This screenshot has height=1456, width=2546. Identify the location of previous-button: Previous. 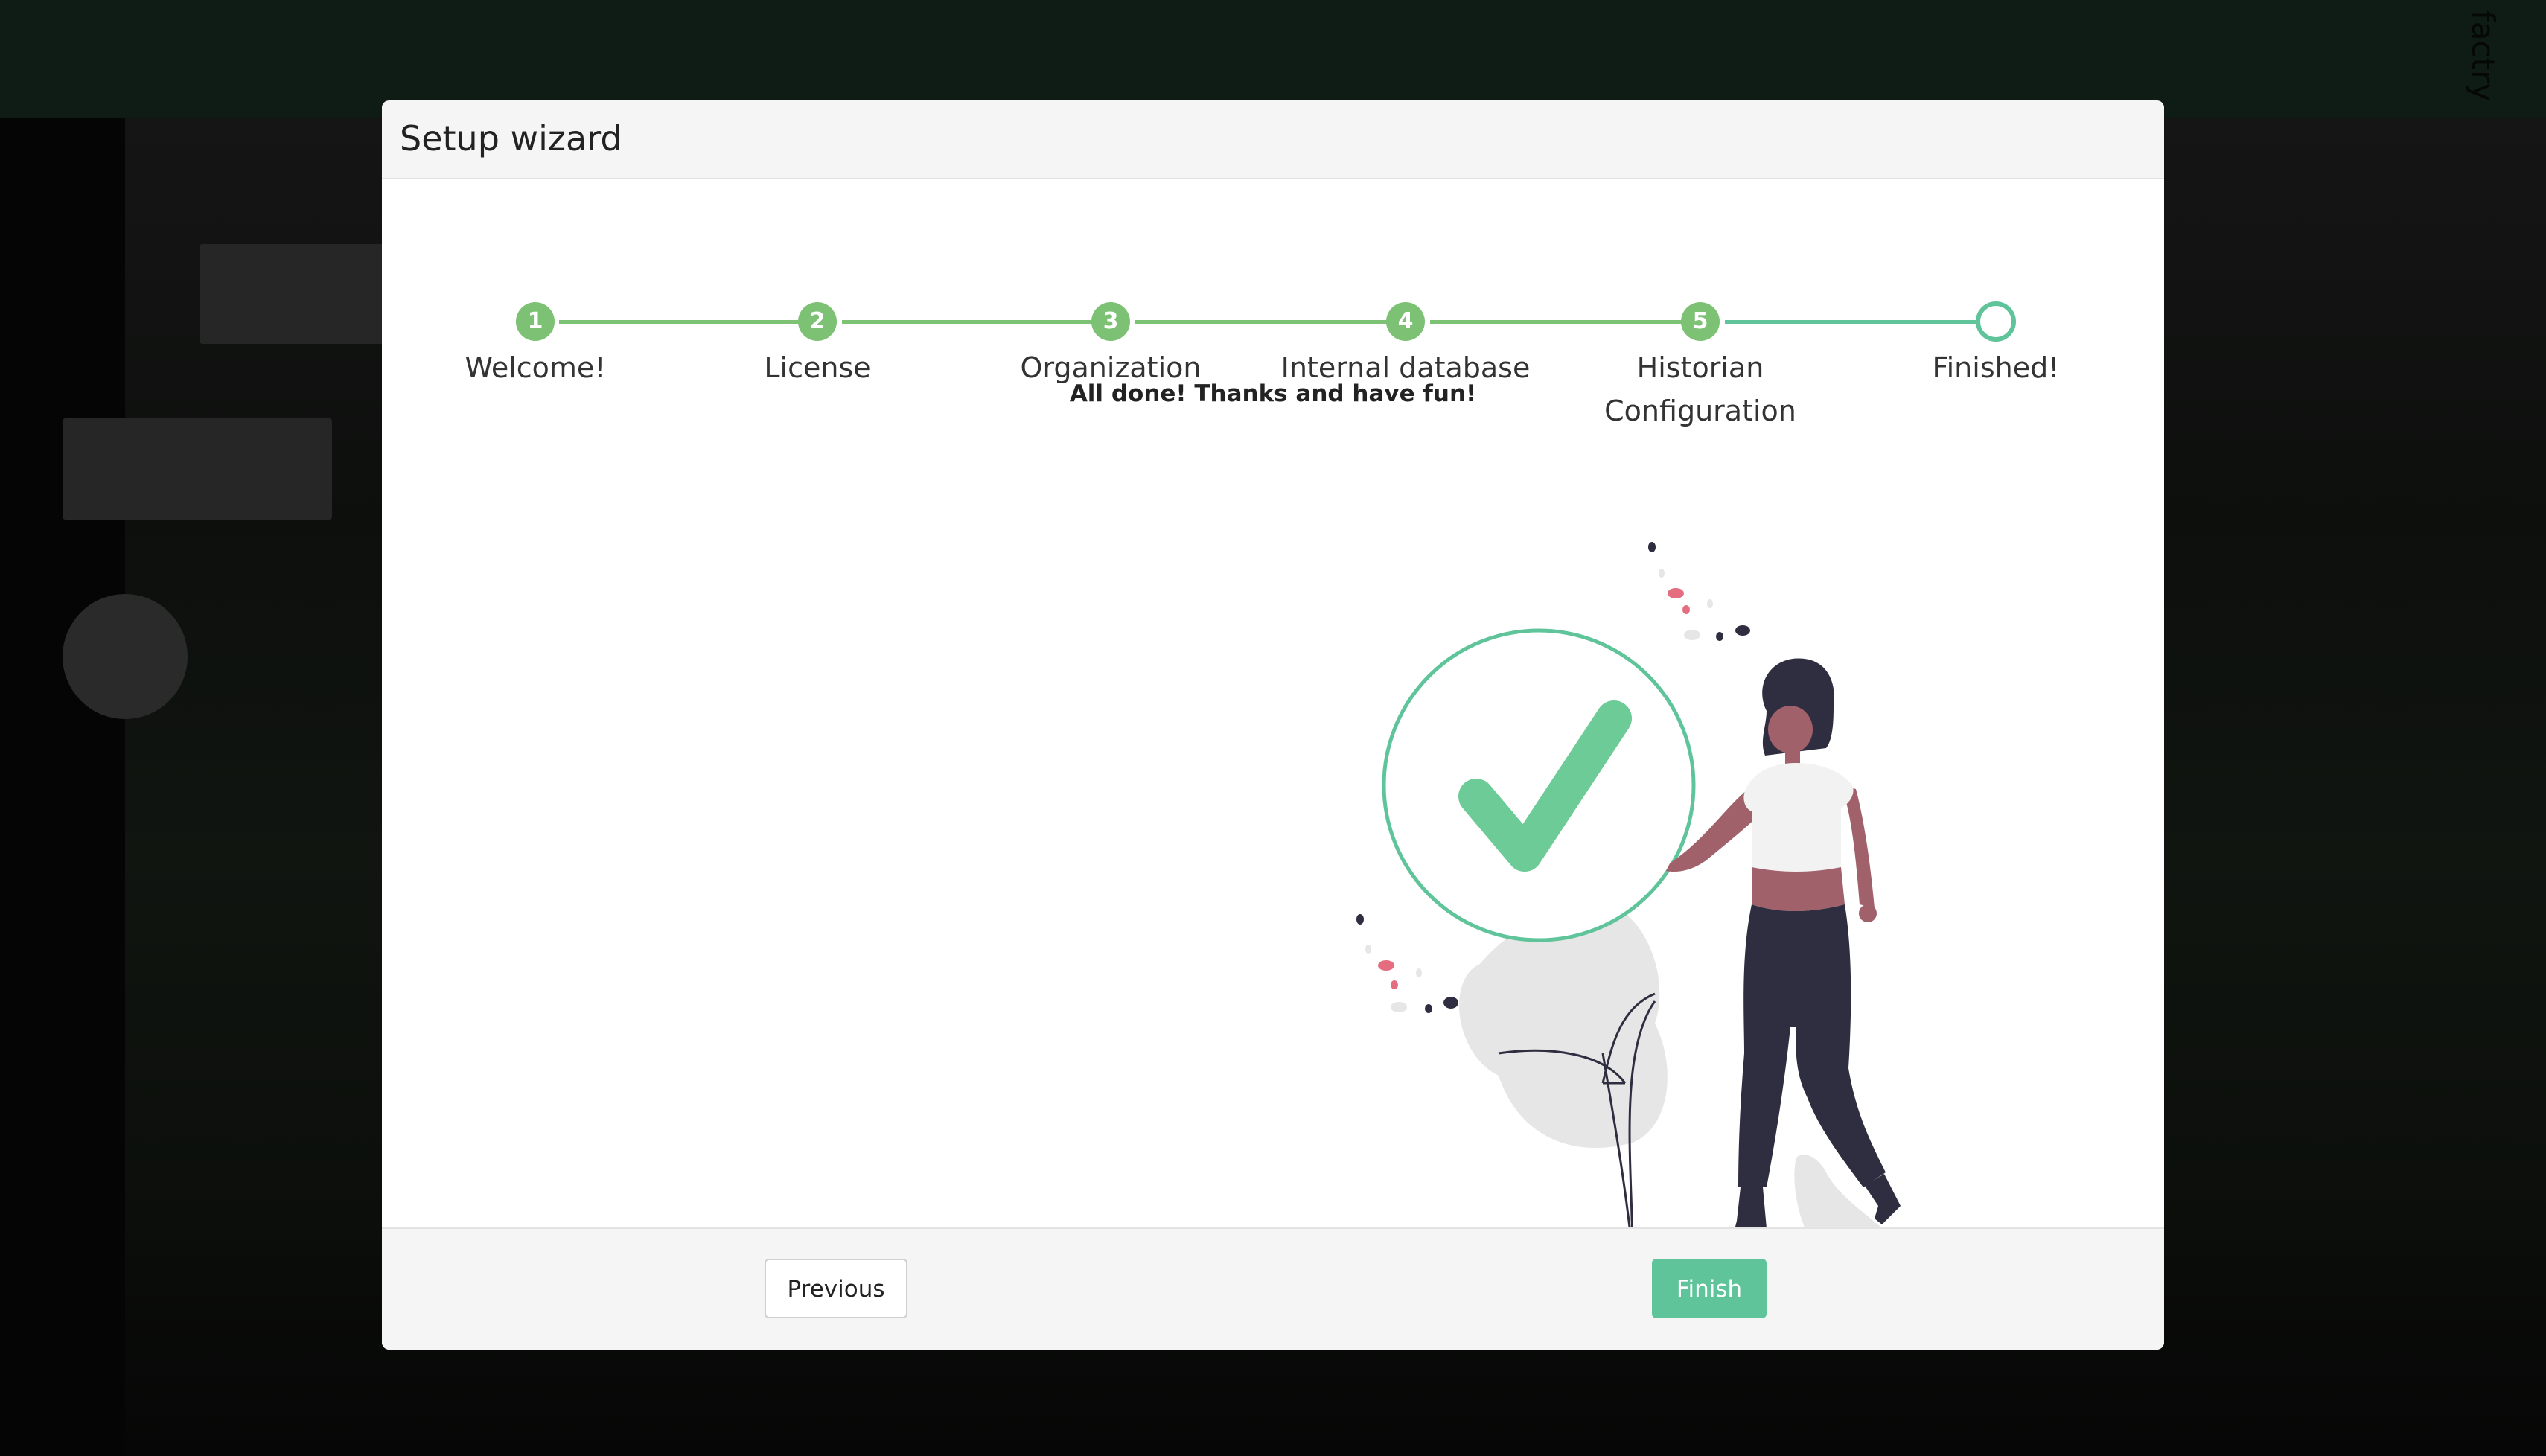
(836, 1288).